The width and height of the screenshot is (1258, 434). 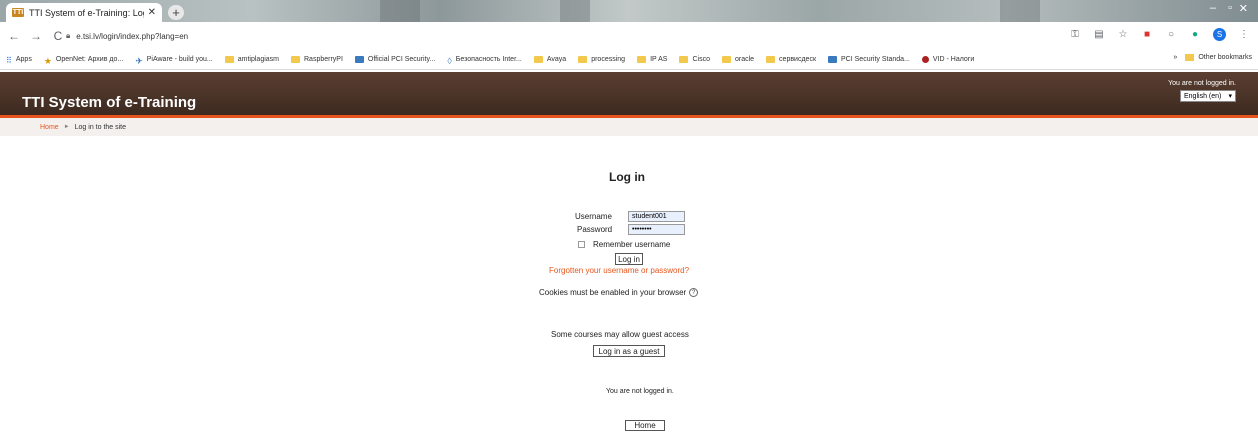 What do you see at coordinates (109, 102) in the screenshot?
I see `site-title: TTI System of e-Training` at bounding box center [109, 102].